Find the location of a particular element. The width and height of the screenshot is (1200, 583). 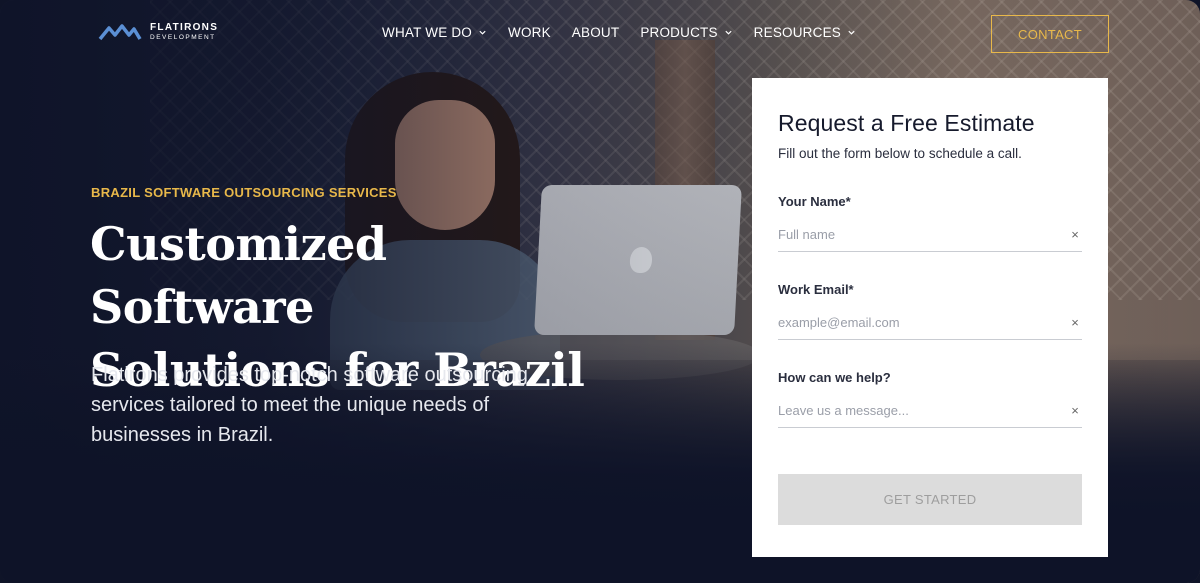

nav-item-resources: RESOURCES is located at coordinates (805, 32).